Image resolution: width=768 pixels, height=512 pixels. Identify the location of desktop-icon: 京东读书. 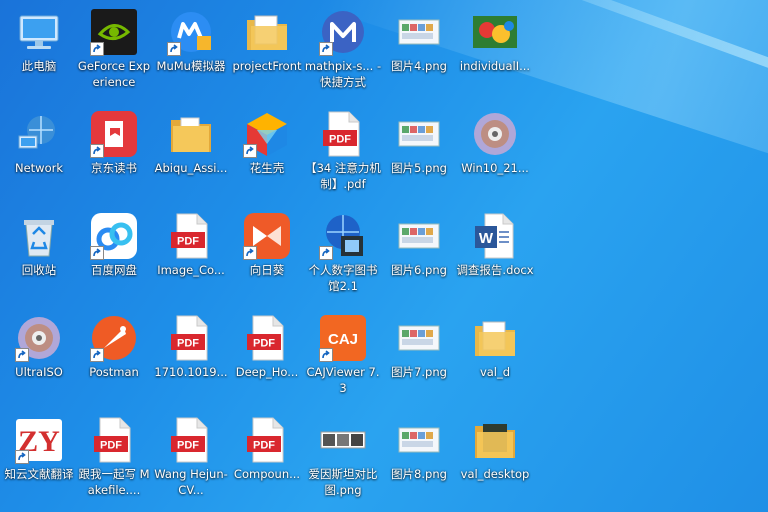
(114, 151).